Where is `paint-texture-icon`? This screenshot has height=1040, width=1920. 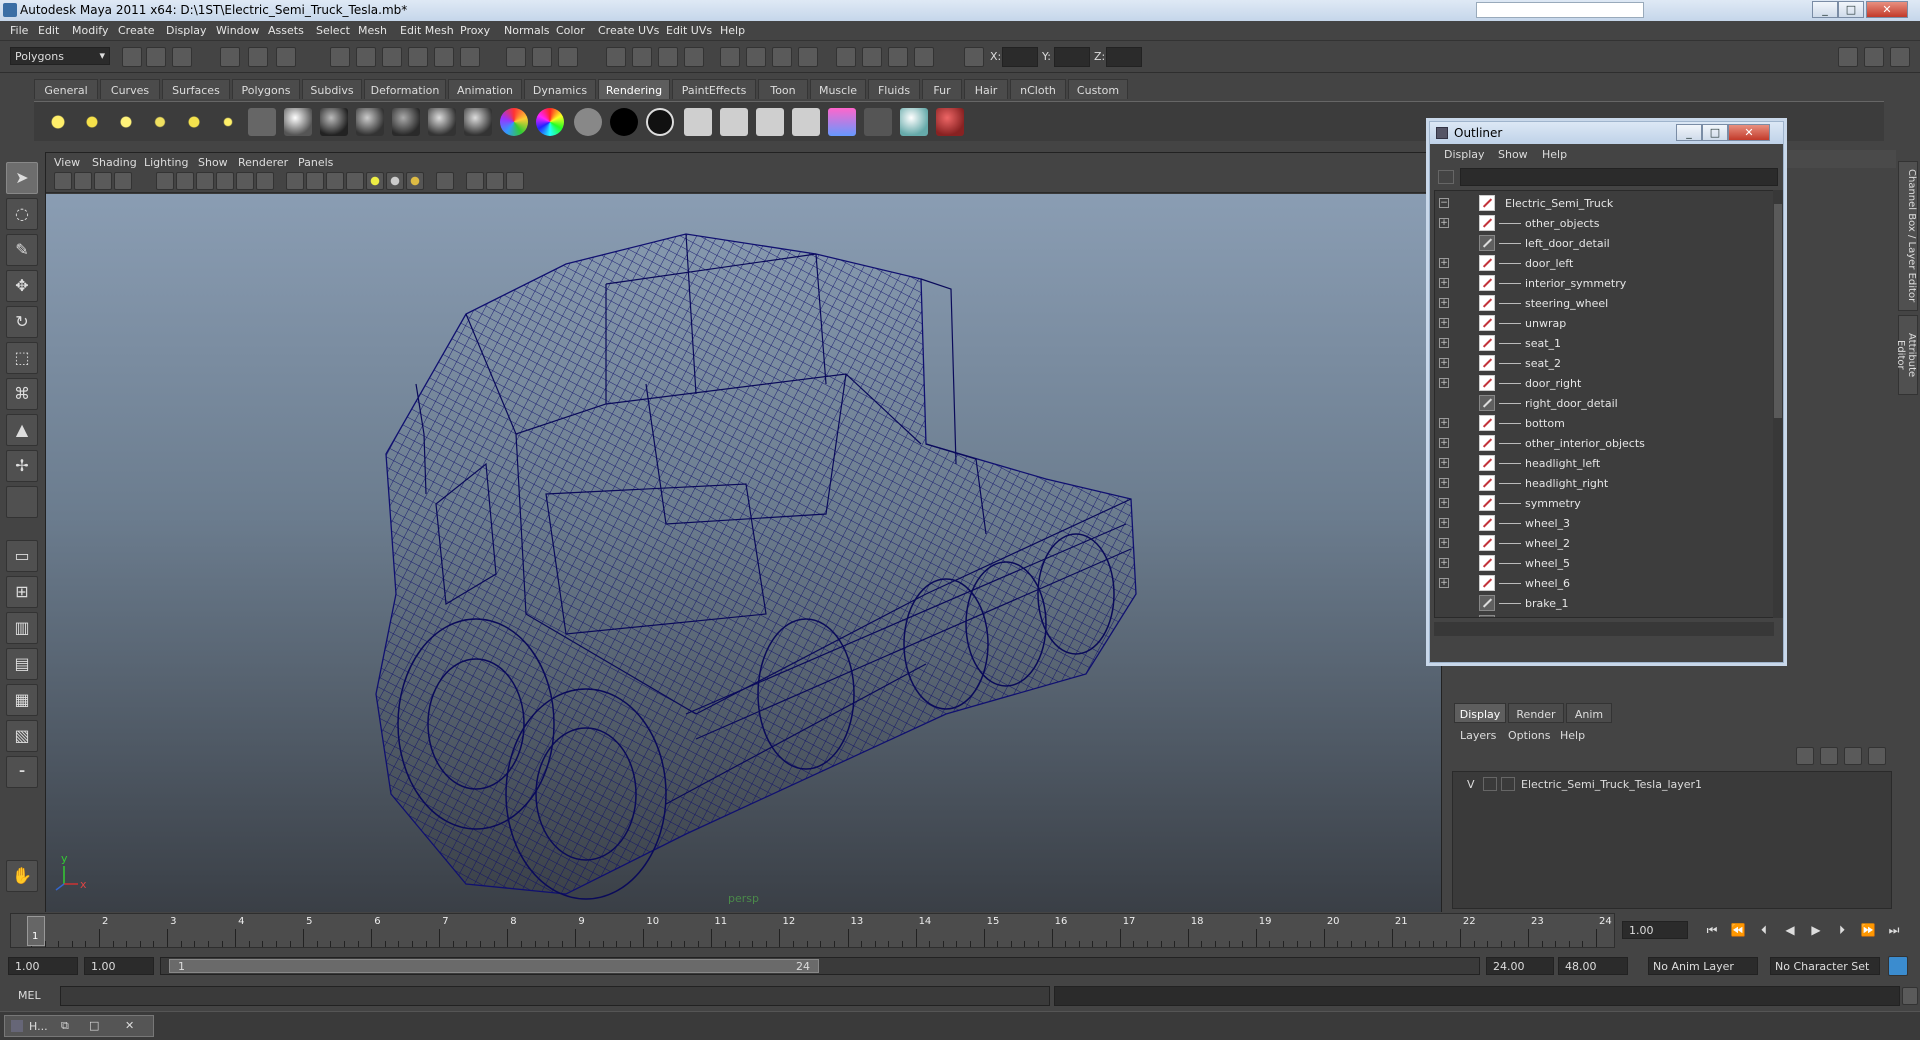 paint-texture-icon is located at coordinates (950, 122).